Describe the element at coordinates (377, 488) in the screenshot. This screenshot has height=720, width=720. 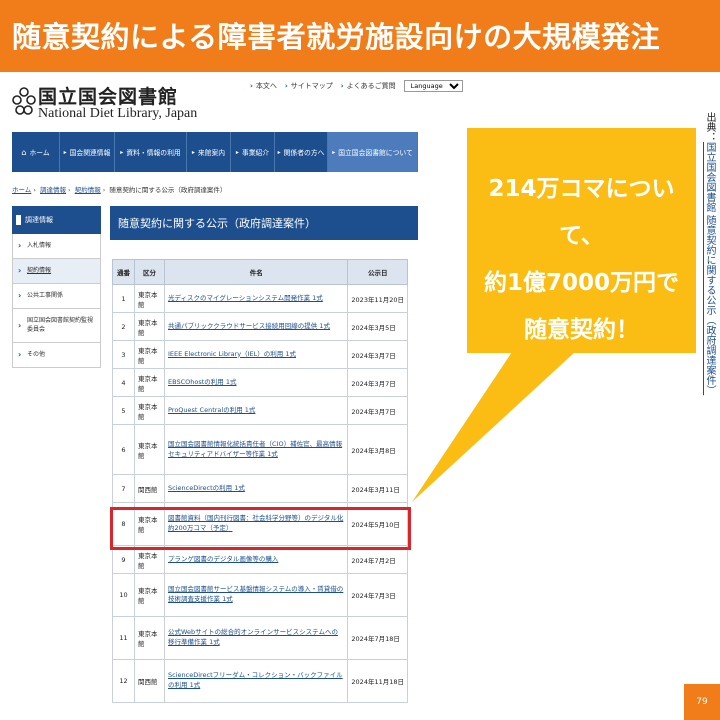
I see `row-date-cell: 2024年3月11日` at that location.